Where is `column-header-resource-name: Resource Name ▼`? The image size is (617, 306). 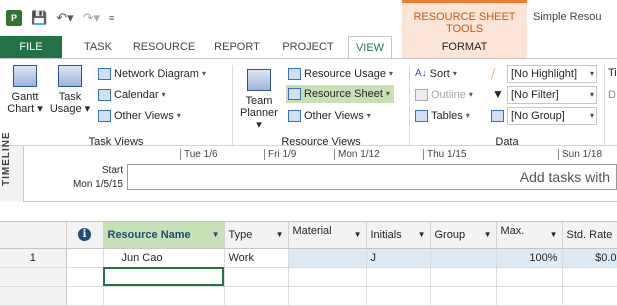
column-header-resource-name: Resource Name ▼ is located at coordinates (164, 235).